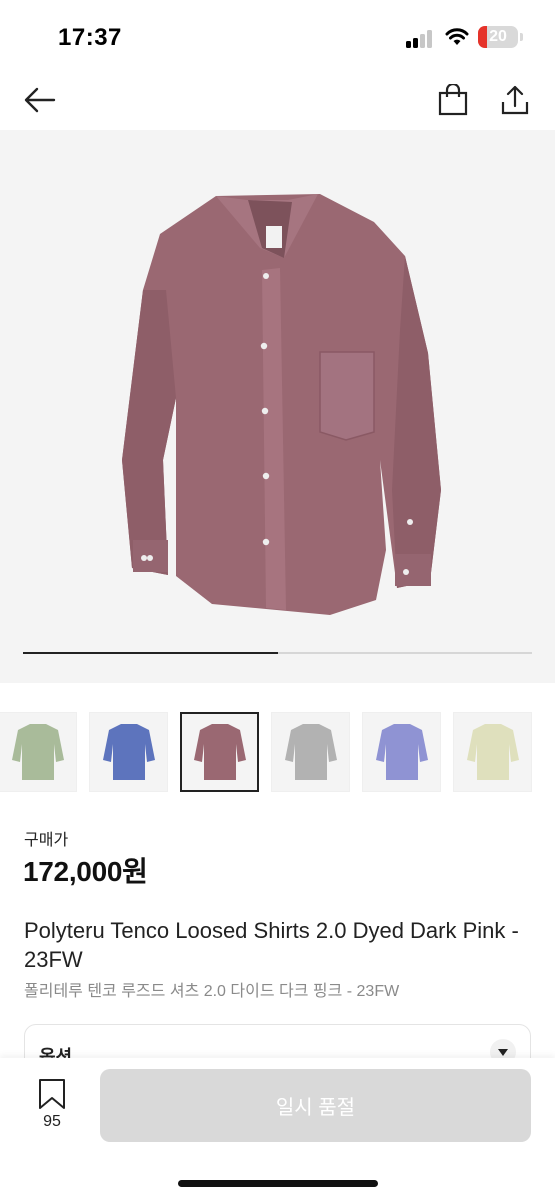 The image size is (555, 1200). What do you see at coordinates (150, 653) in the screenshot?
I see `carousel-progress-fill` at bounding box center [150, 653].